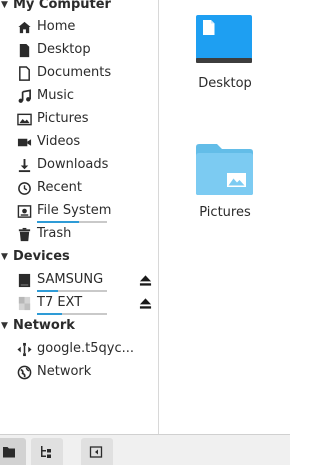 This screenshot has height=465, width=320. I want to click on sidebar-item-home: Home, so click(79, 27).